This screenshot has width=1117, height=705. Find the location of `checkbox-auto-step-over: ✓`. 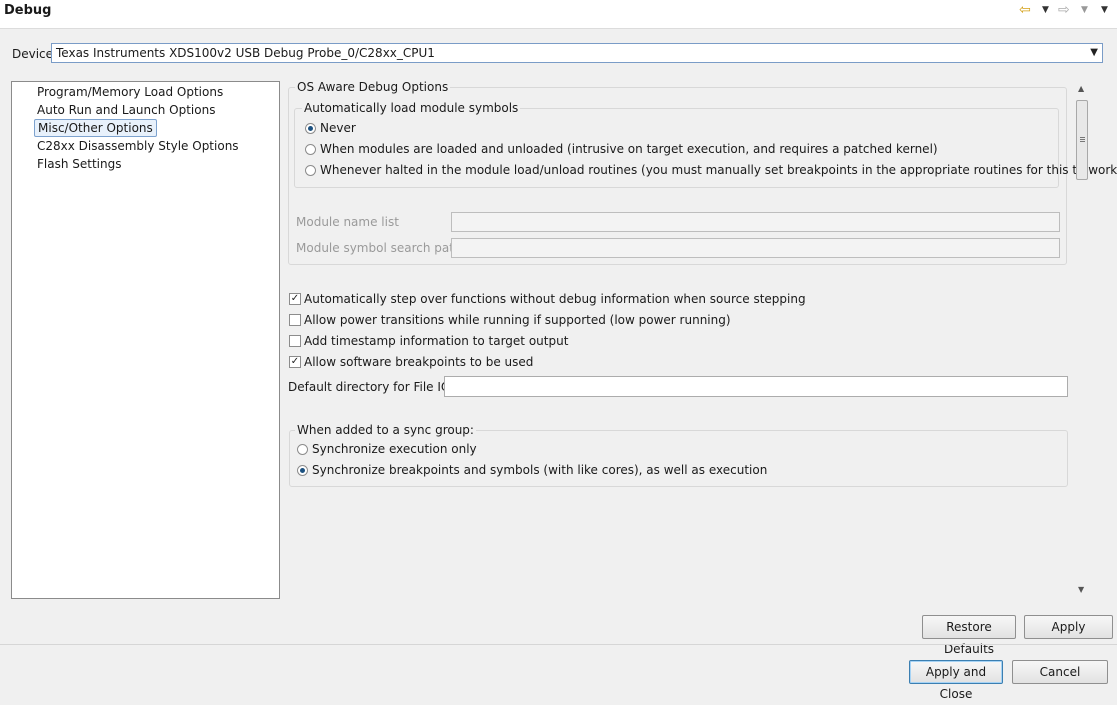

checkbox-auto-step-over: ✓ is located at coordinates (295, 299).